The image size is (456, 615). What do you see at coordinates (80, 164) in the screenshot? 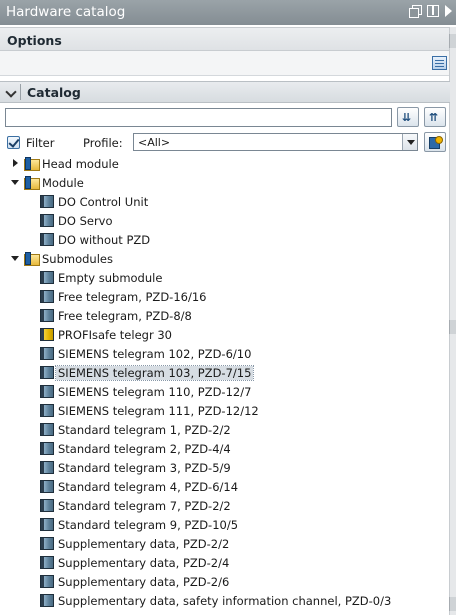
I see `tree-item-label: Head module` at bounding box center [80, 164].